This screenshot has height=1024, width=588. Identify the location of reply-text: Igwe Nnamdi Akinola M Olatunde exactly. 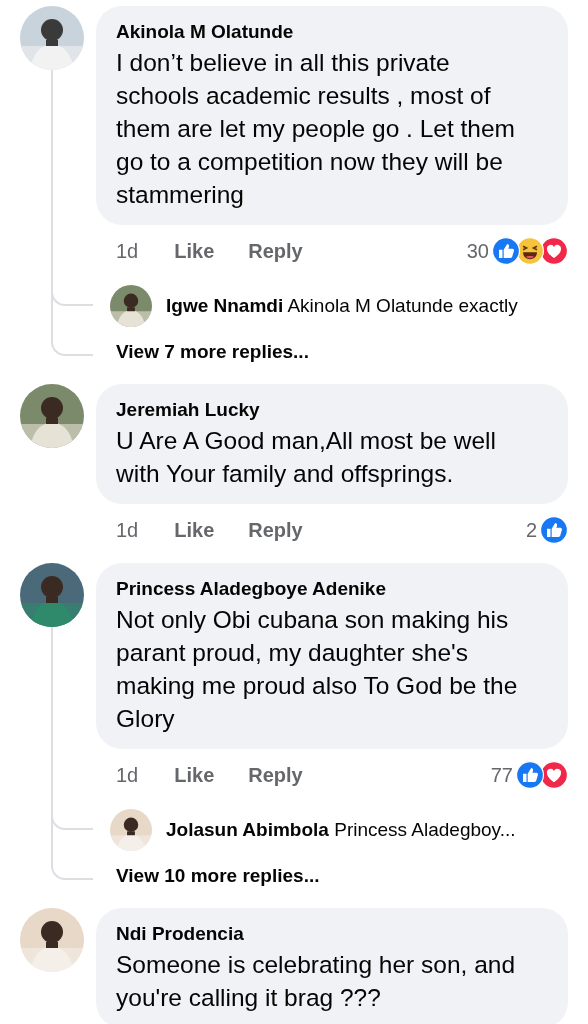
(342, 306).